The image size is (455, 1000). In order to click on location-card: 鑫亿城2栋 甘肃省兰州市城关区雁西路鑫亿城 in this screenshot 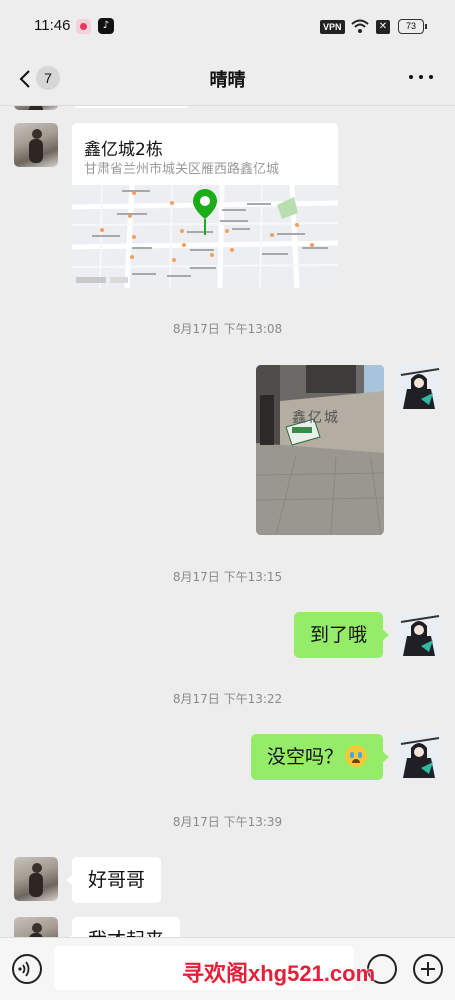, I will do `click(205, 205)`.